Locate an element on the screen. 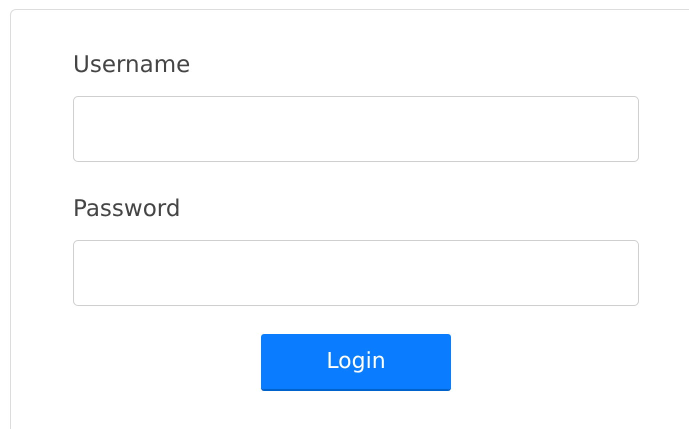 The image size is (689, 429). login-button: Login is located at coordinates (356, 362).